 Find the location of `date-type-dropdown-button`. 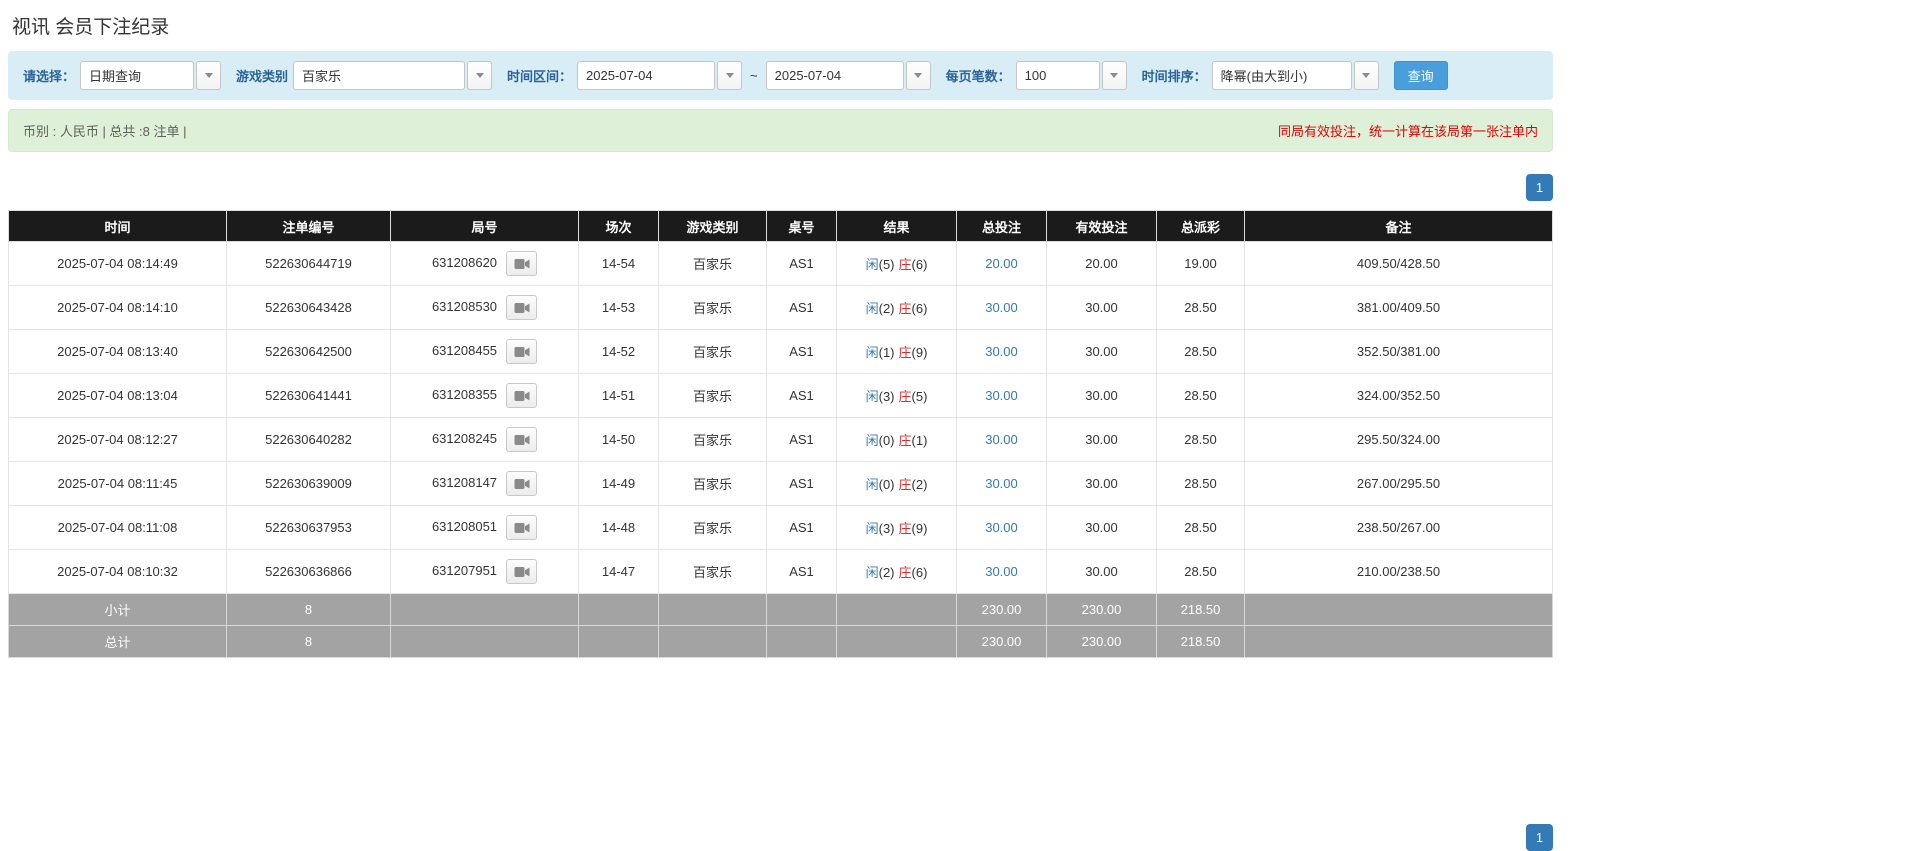

date-type-dropdown-button is located at coordinates (209, 75).